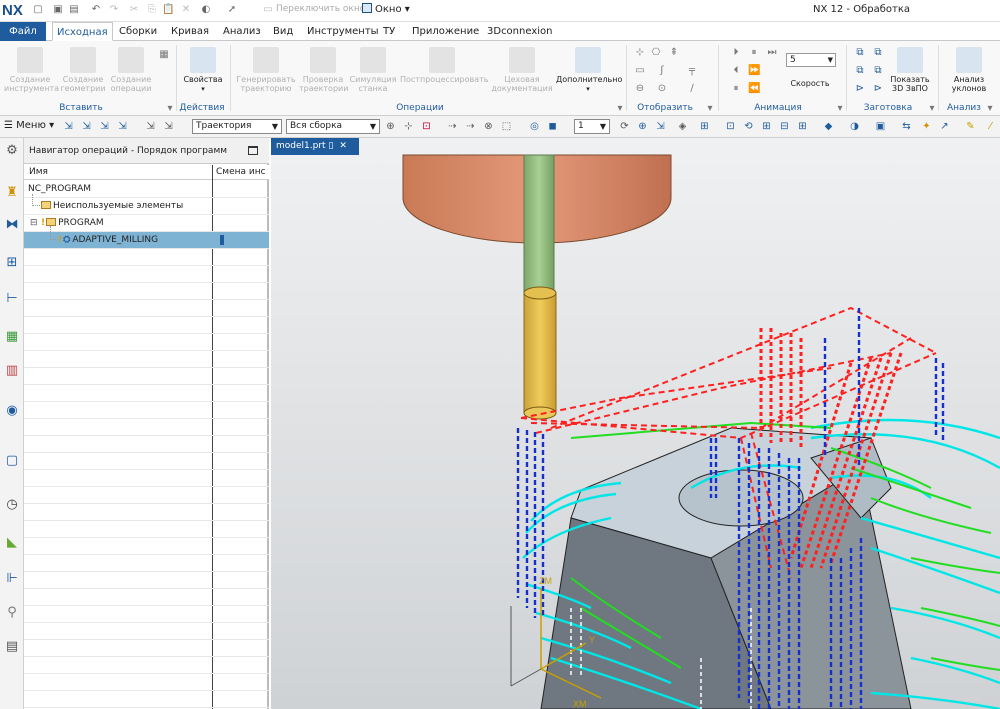 The height and width of the screenshot is (709, 1000). What do you see at coordinates (12, 461) in the screenshot?
I see `history-icon: ▢` at bounding box center [12, 461].